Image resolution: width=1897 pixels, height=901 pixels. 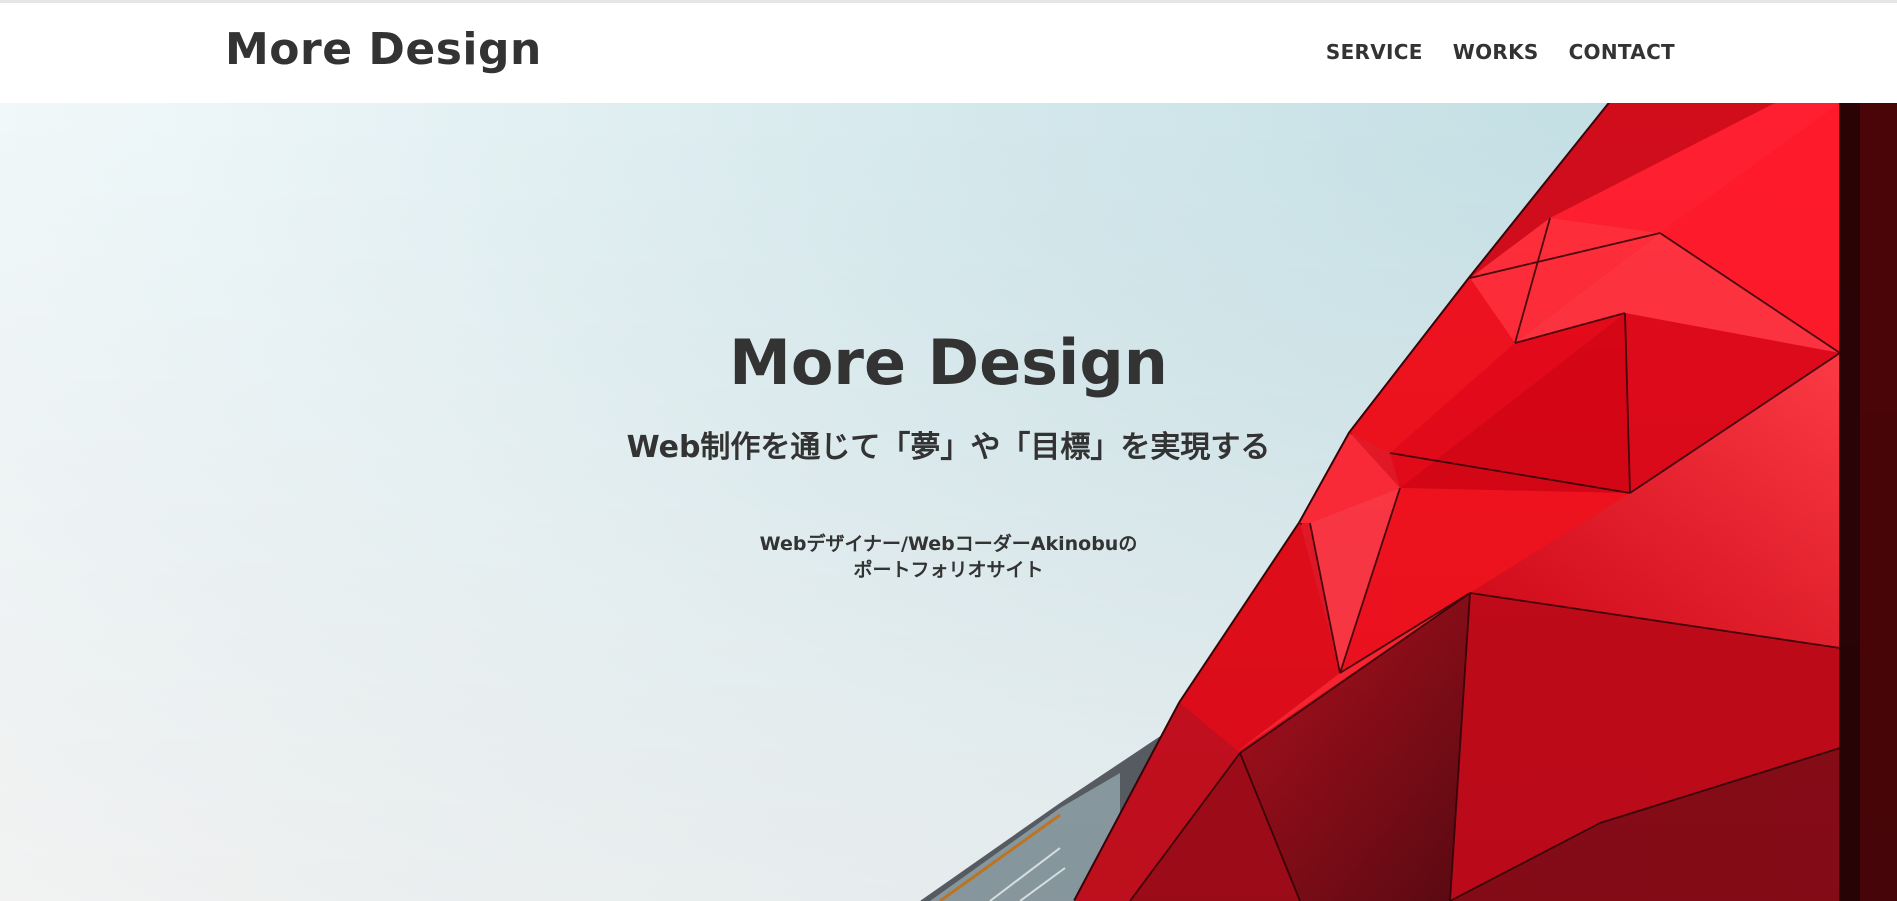 What do you see at coordinates (948, 544) in the screenshot?
I see `hero-description-line1: Webデザイナー/WebコーダーAkinobuの` at bounding box center [948, 544].